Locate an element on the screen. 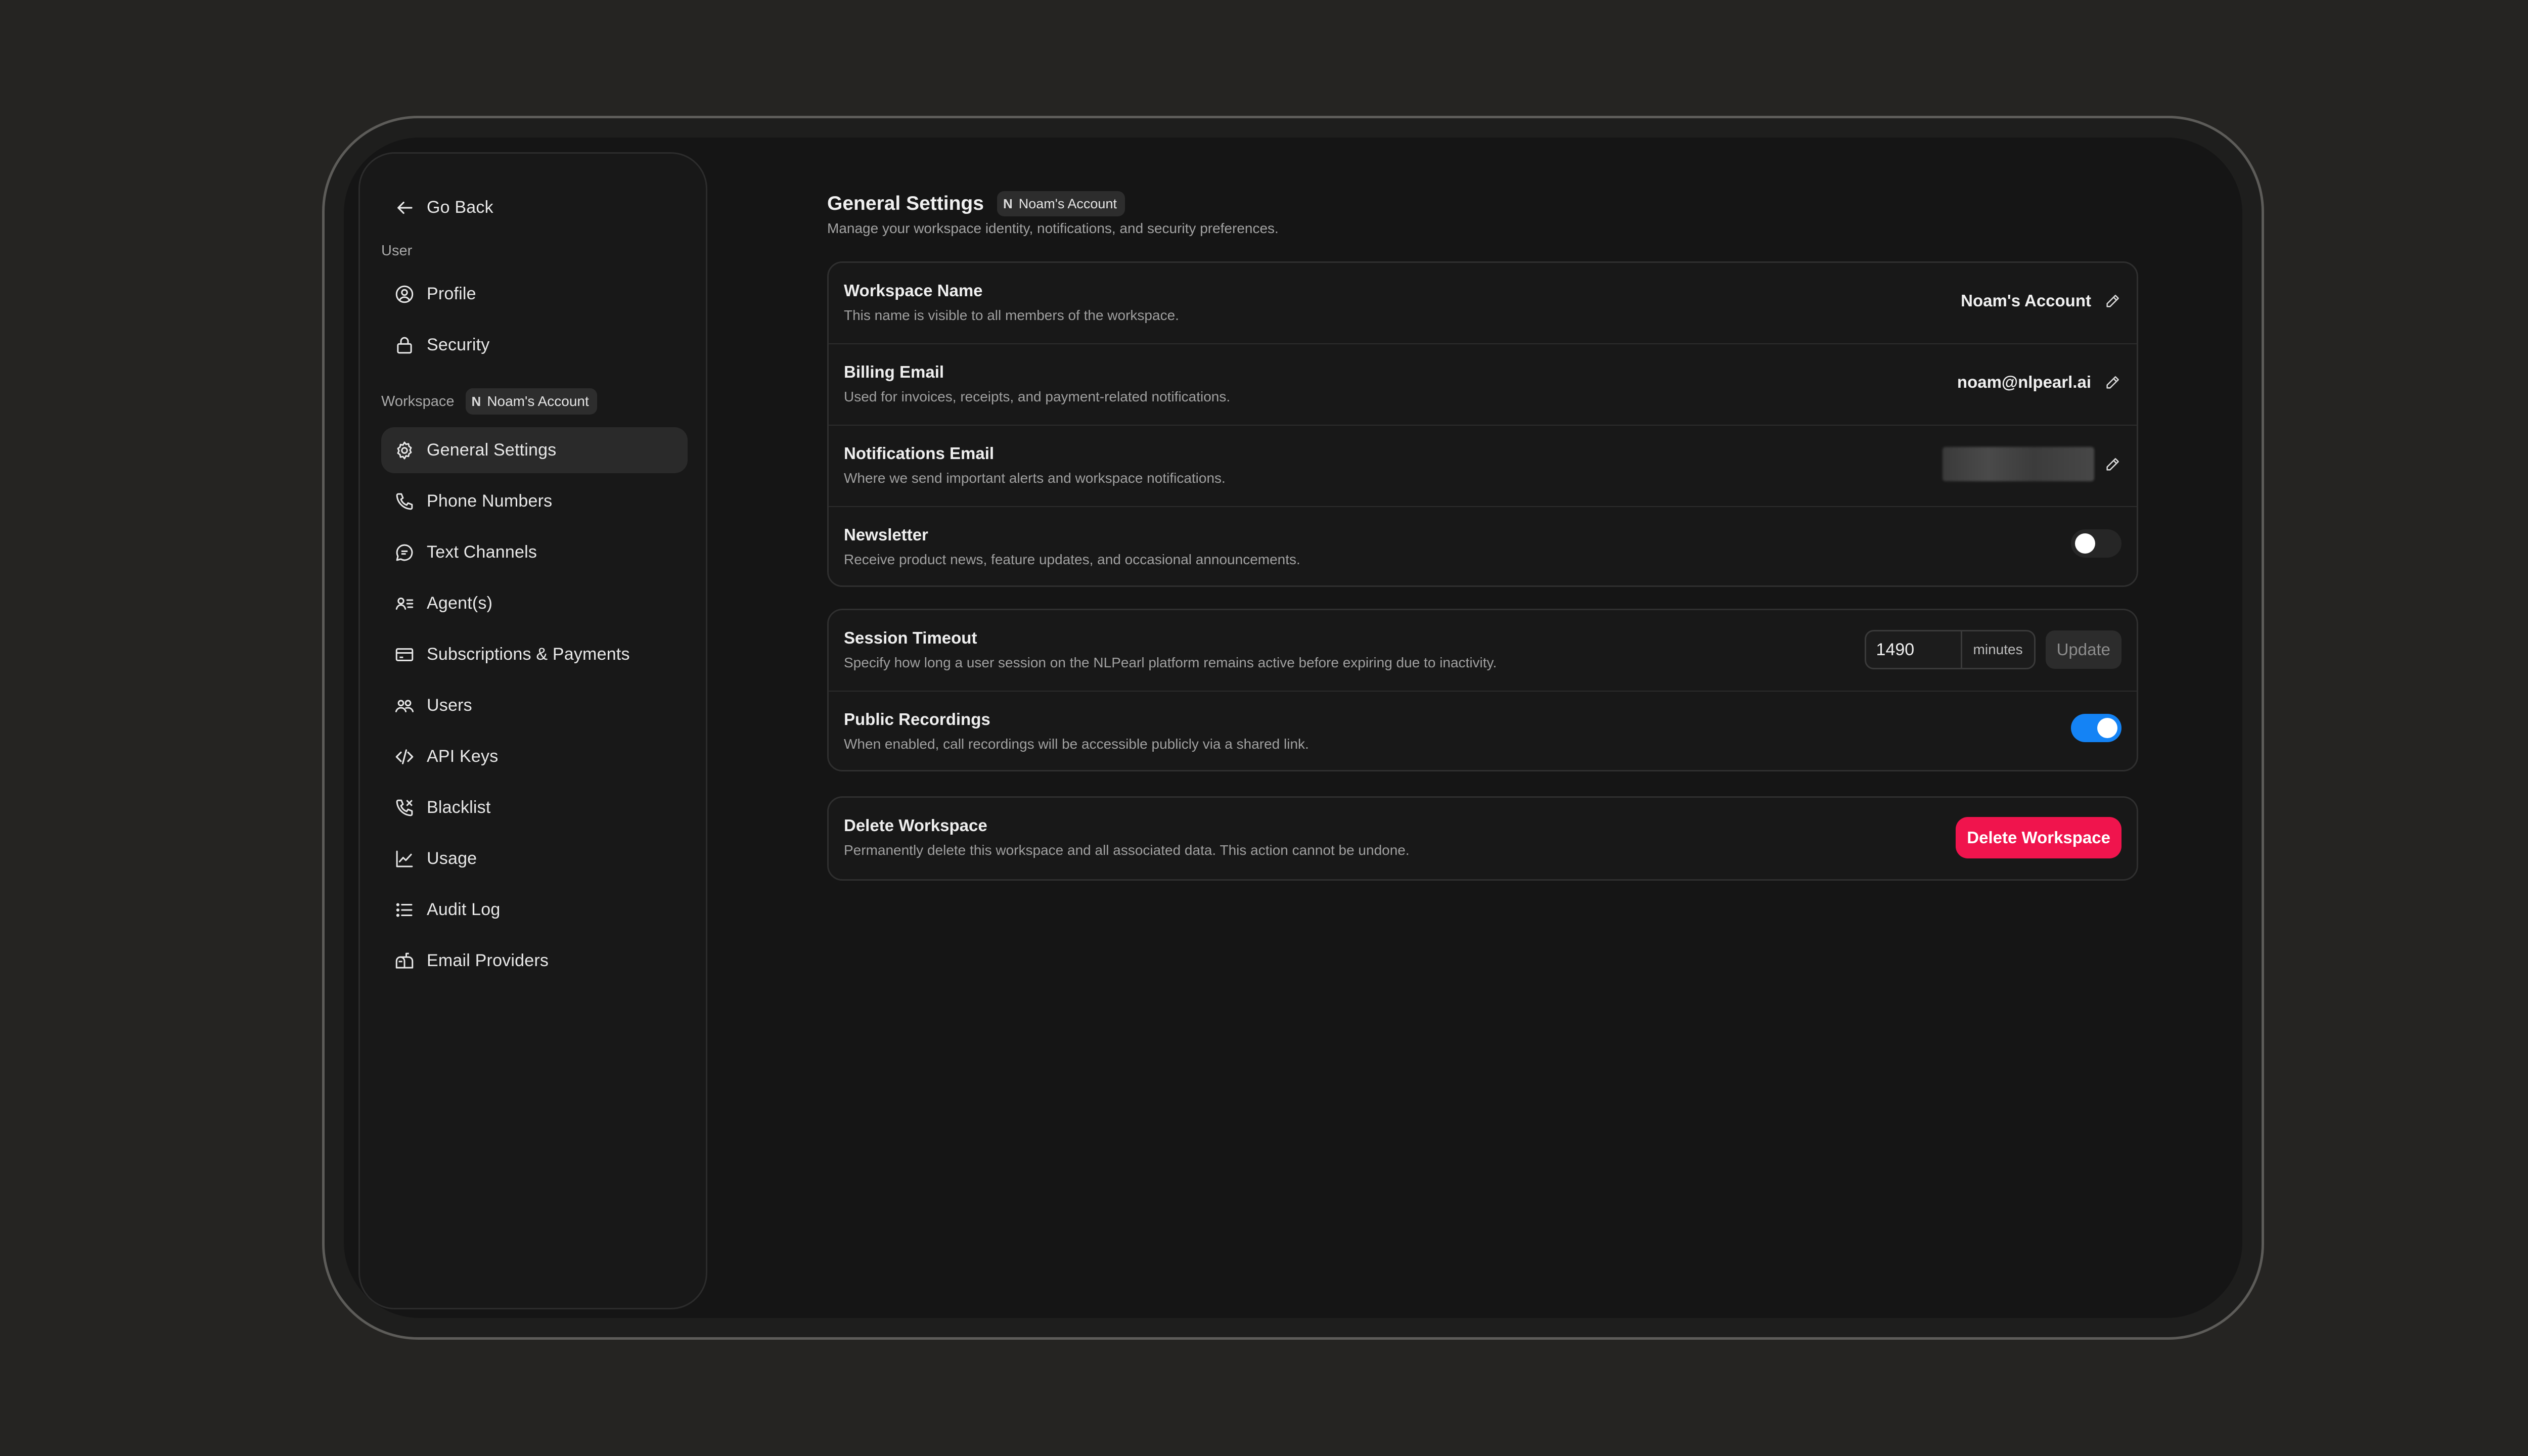 The width and height of the screenshot is (2528, 1456). billing-email-title: Billing Email is located at coordinates (894, 371).